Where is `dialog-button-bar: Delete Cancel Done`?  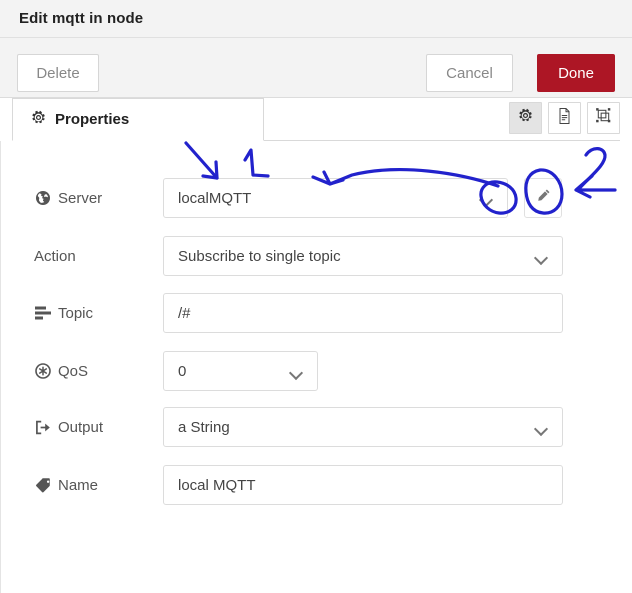 dialog-button-bar: Delete Cancel Done is located at coordinates (316, 68).